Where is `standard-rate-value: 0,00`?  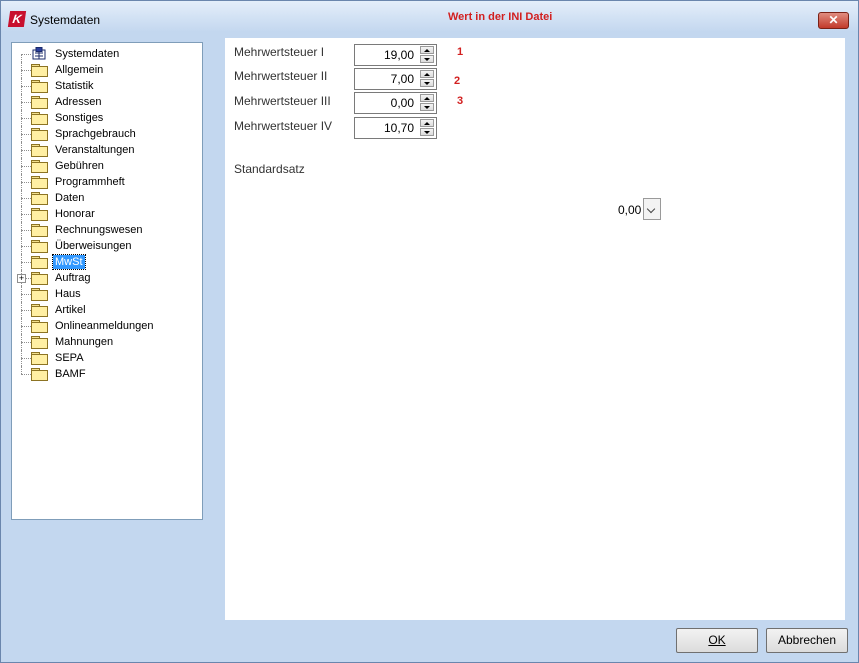
standard-rate-value: 0,00 is located at coordinates (629, 210).